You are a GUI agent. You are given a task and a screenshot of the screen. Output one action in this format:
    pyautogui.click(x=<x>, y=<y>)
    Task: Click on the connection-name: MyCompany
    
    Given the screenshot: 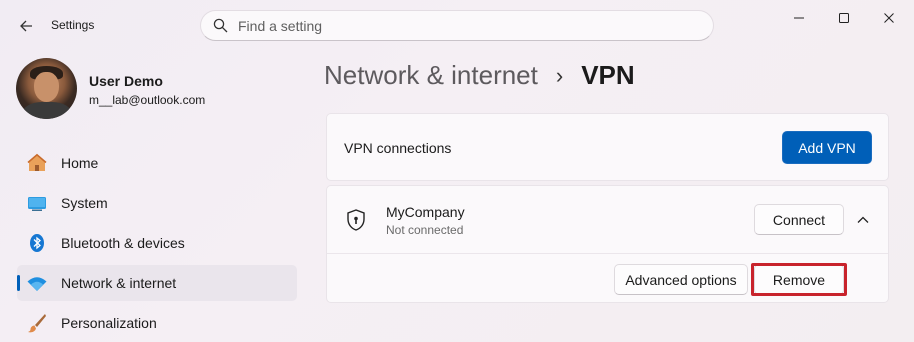 What is the action you would take?
    pyautogui.click(x=425, y=212)
    